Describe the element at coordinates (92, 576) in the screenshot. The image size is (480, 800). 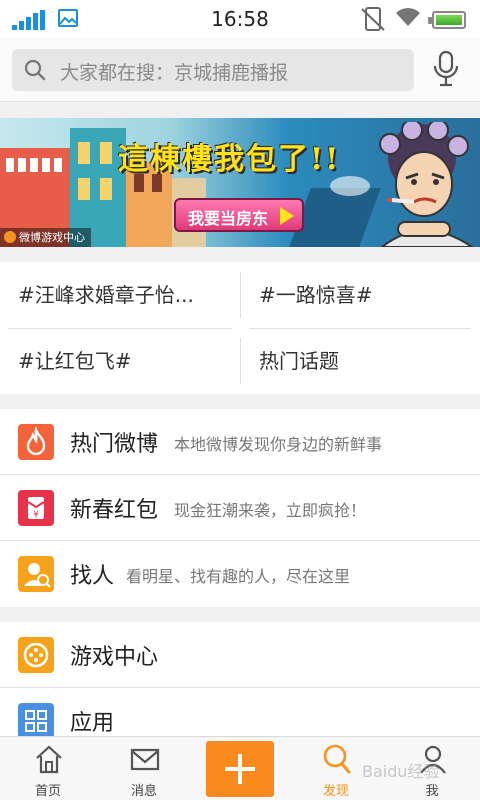
I see `list-item-title: 找人` at that location.